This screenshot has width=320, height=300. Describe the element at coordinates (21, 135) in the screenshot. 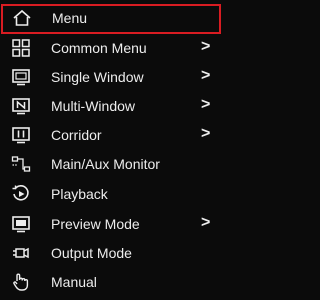

I see `corridor-icon` at that location.